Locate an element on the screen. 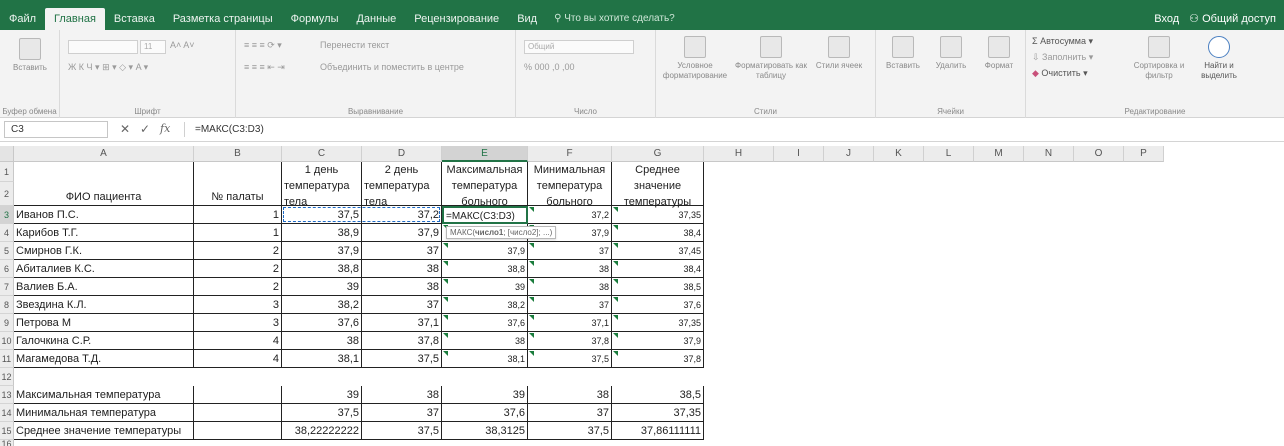 The image size is (1284, 446). summary-f-cell: 38 is located at coordinates (570, 395).